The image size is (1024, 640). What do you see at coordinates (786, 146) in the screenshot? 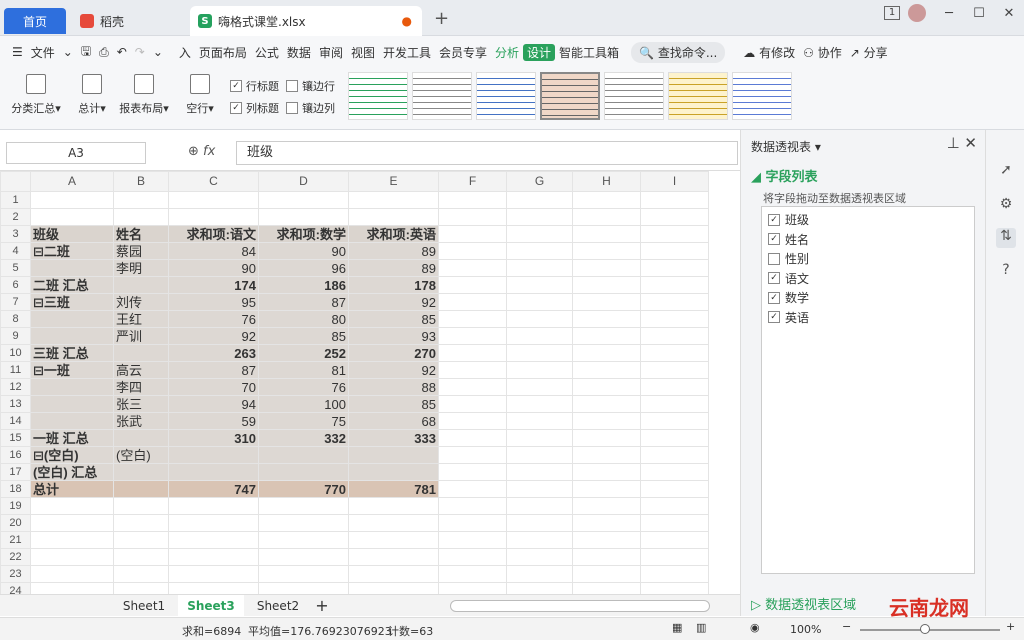
I see `panel-title: 数据透视表 ▾` at bounding box center [786, 146].